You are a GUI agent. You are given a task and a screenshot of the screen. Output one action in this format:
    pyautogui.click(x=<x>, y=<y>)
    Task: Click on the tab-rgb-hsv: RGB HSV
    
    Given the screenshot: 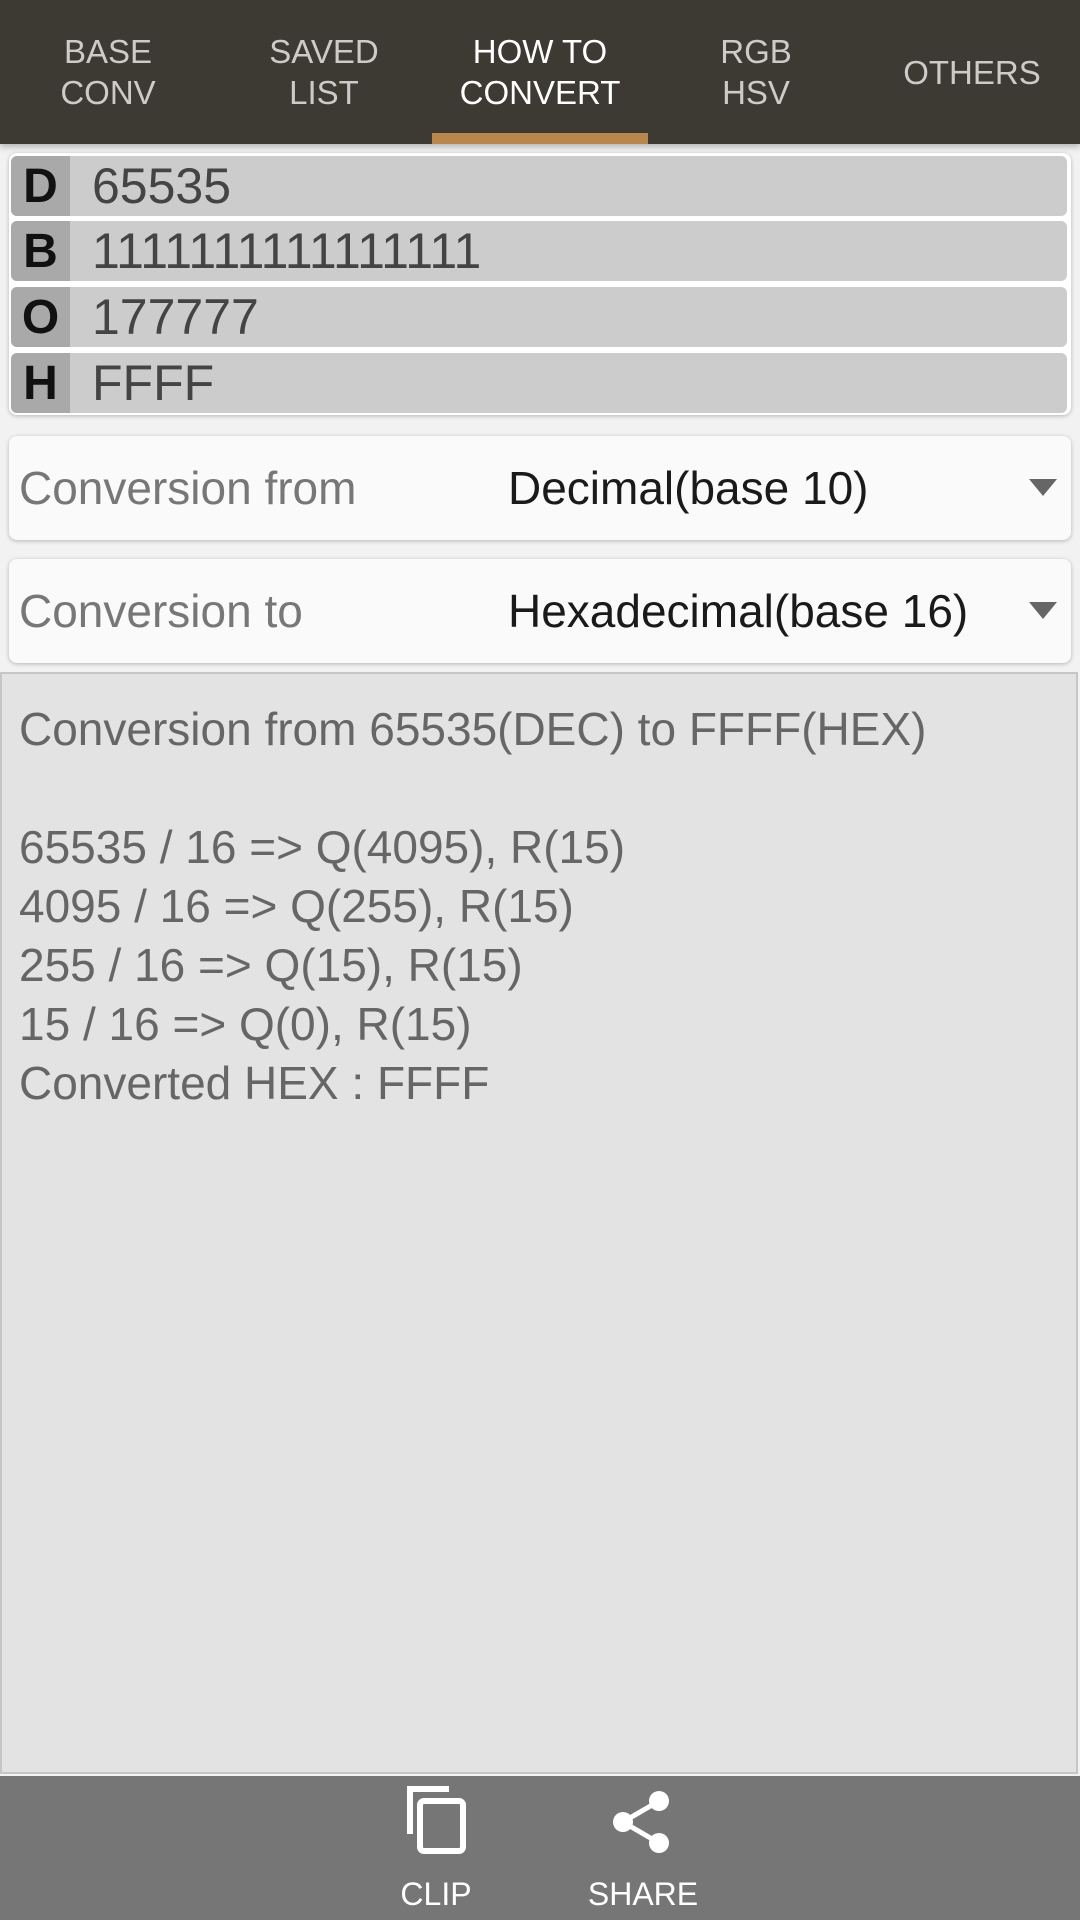 What is the action you would take?
    pyautogui.click(x=756, y=72)
    